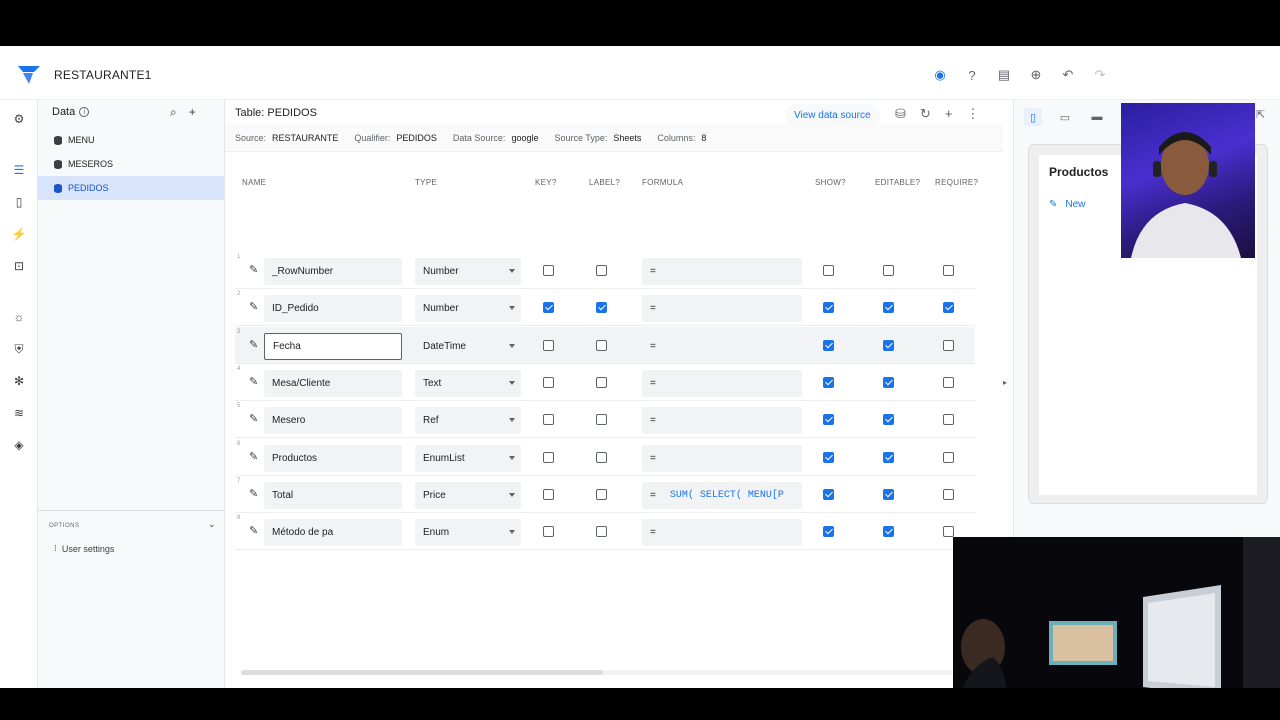 This screenshot has width=1280, height=720. I want to click on add-icon: +, so click(192, 112).